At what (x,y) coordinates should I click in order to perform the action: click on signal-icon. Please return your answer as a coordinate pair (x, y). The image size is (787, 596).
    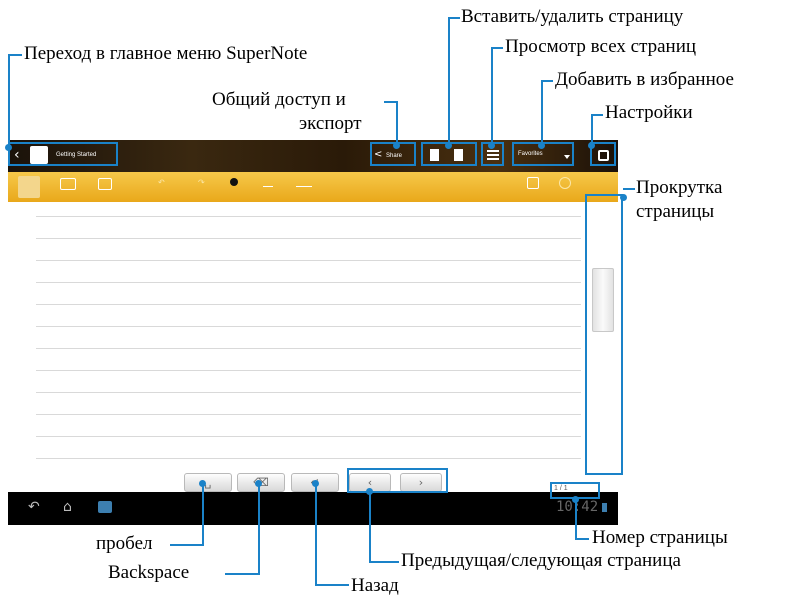
    Looking at the image, I should click on (604, 507).